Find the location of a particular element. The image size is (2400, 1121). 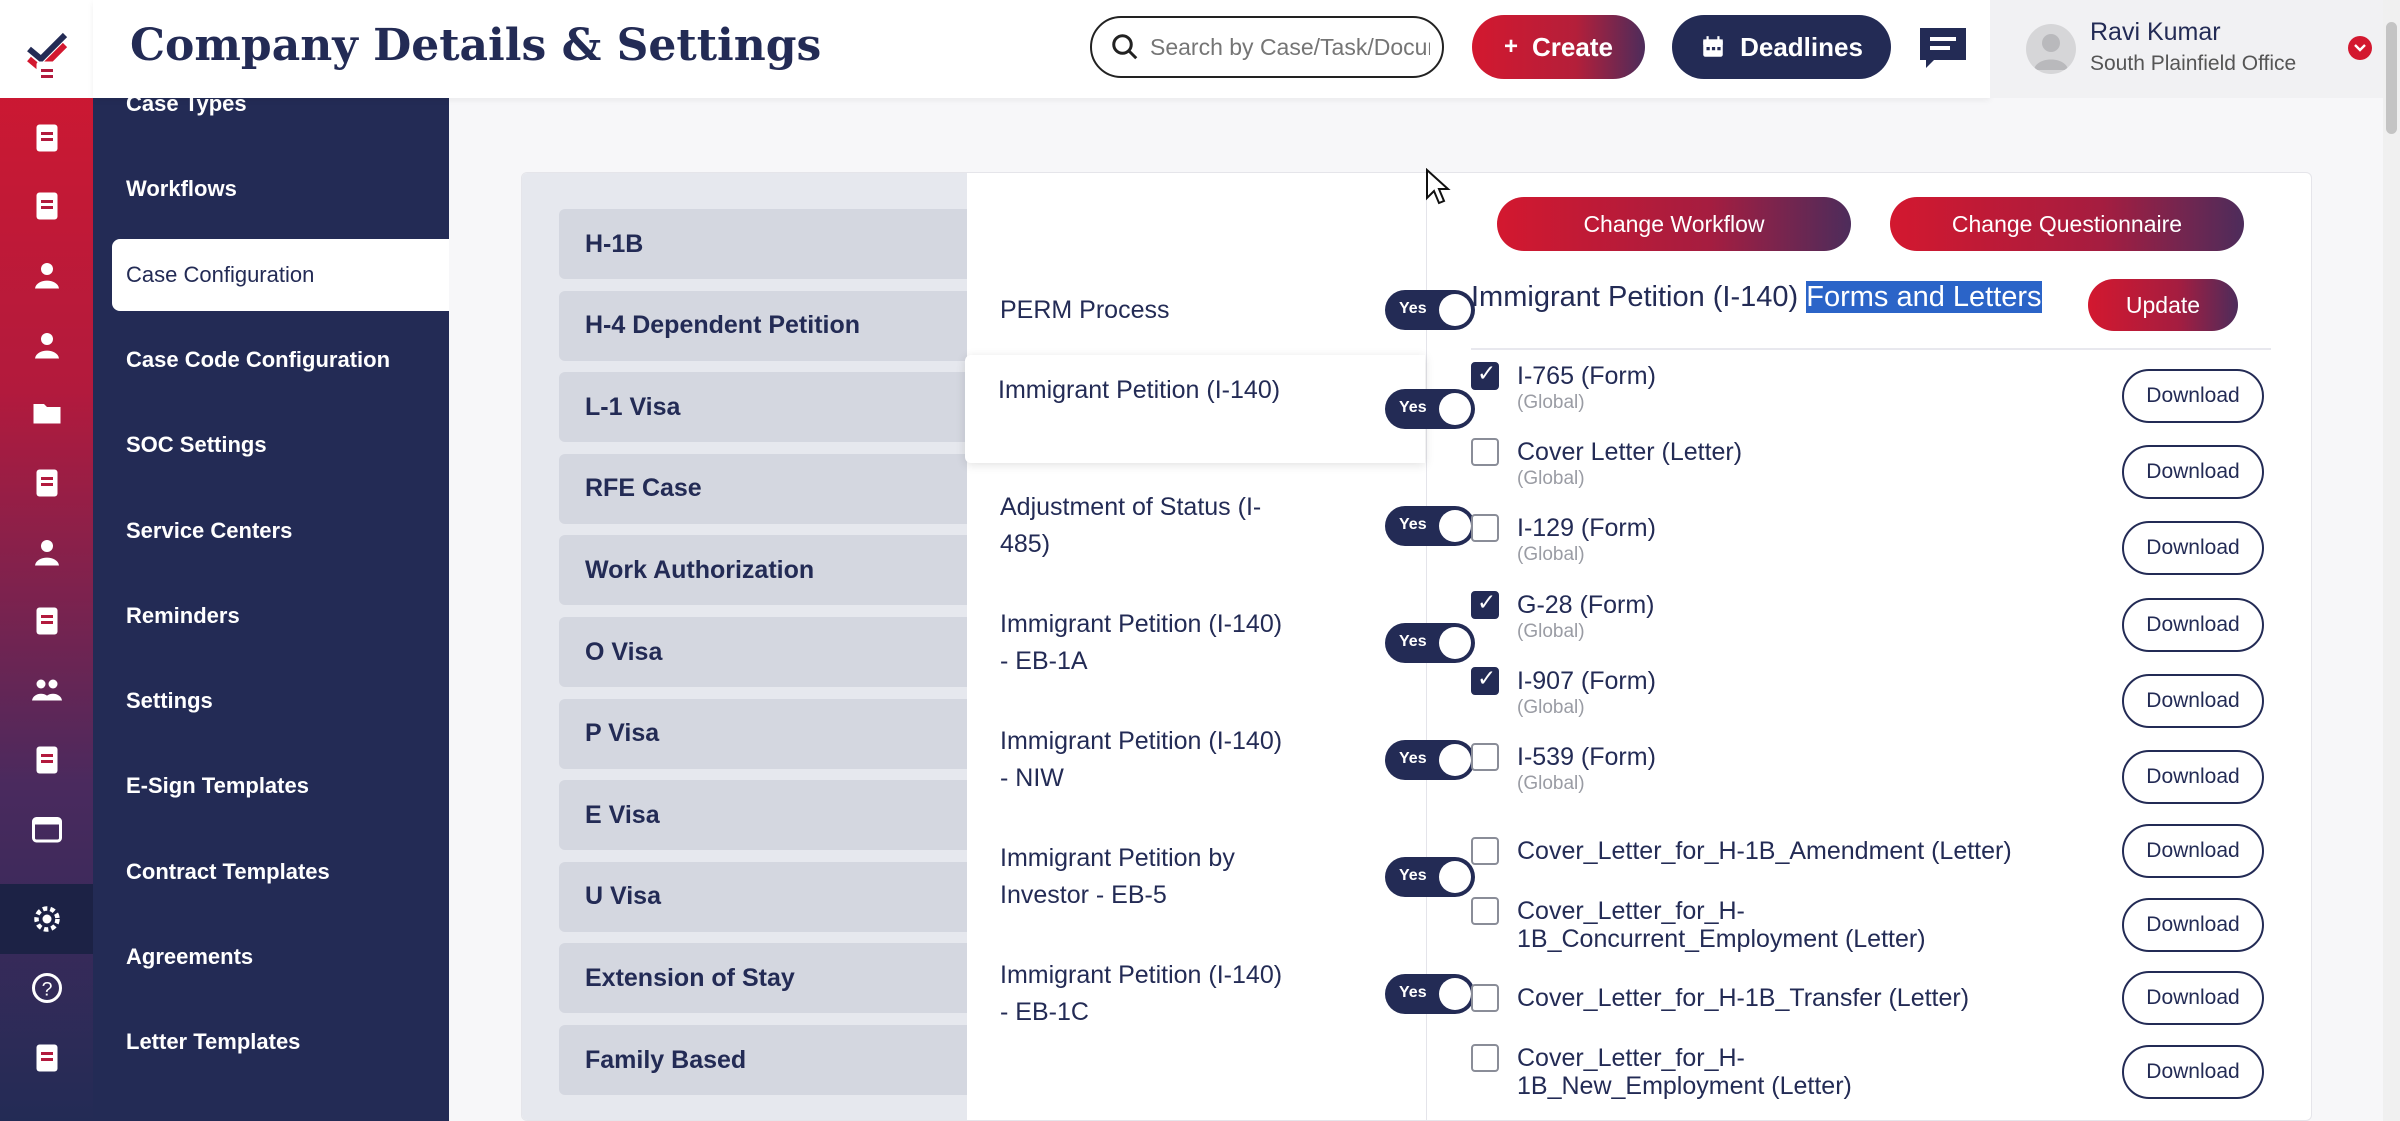

process-row: Immigrant Petition by Investor - EB-5 Yes is located at coordinates (1221, 877).